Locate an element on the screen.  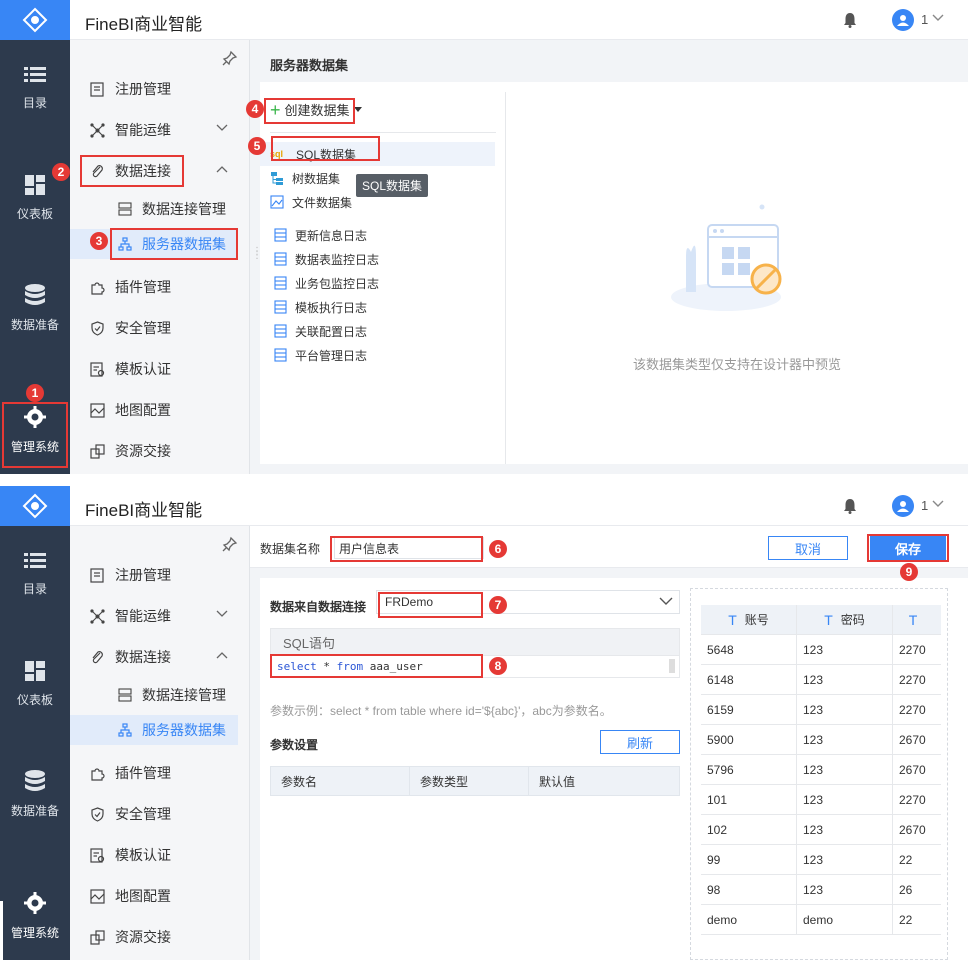
dropdown-file-dataset: 文件数据集 is located at coordinates (306, 202).